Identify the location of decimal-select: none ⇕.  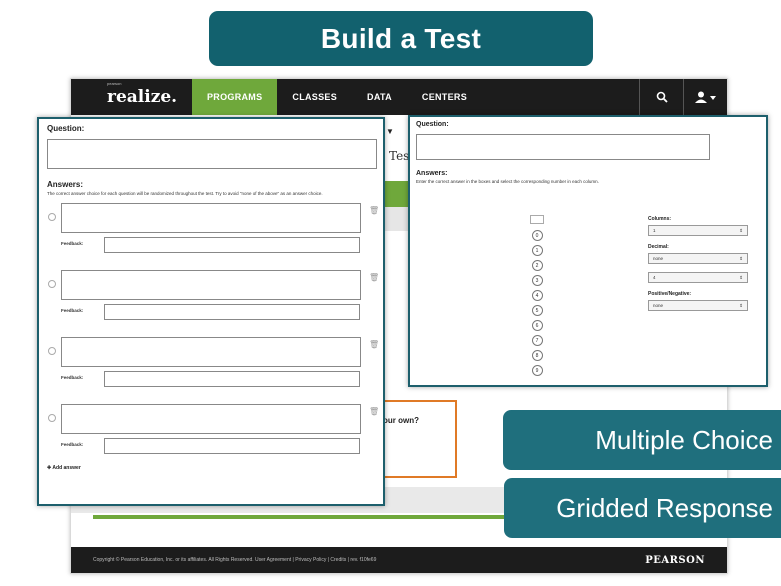
(698, 258).